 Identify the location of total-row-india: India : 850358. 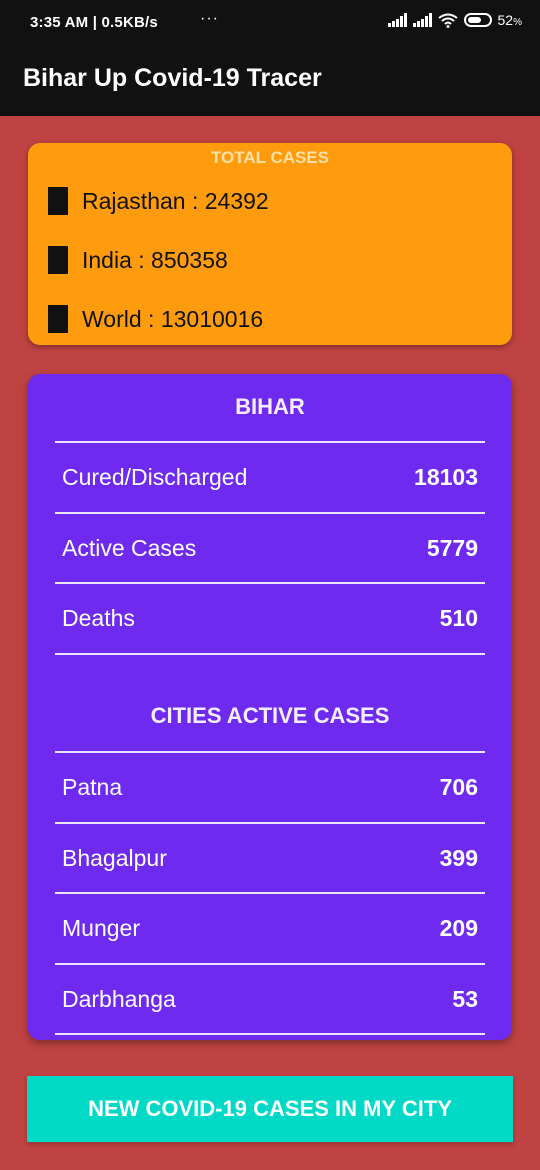
(138, 260).